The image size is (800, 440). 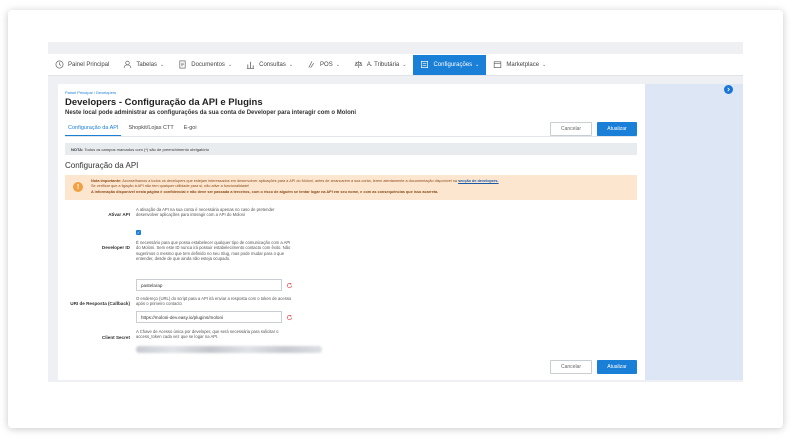 I want to click on breadcrumb-home: Painel Principal, so click(x=79, y=92).